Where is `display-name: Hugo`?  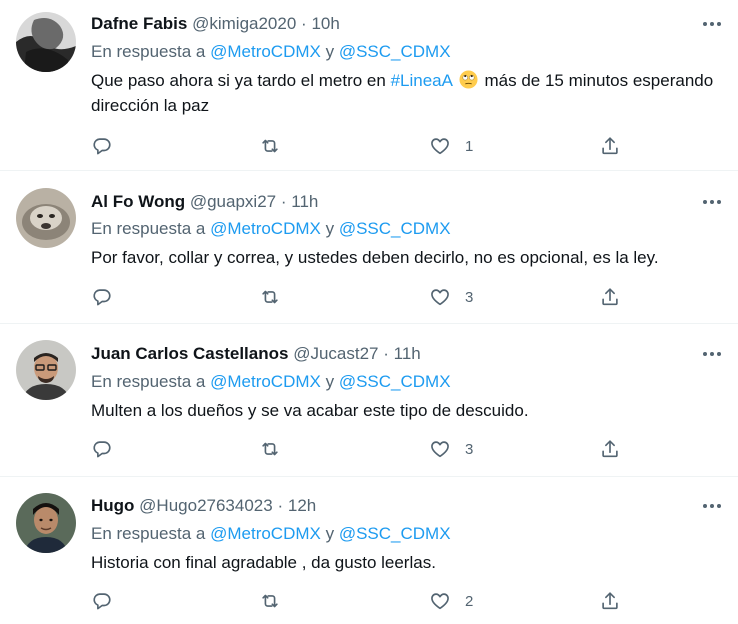
display-name: Hugo is located at coordinates (112, 505).